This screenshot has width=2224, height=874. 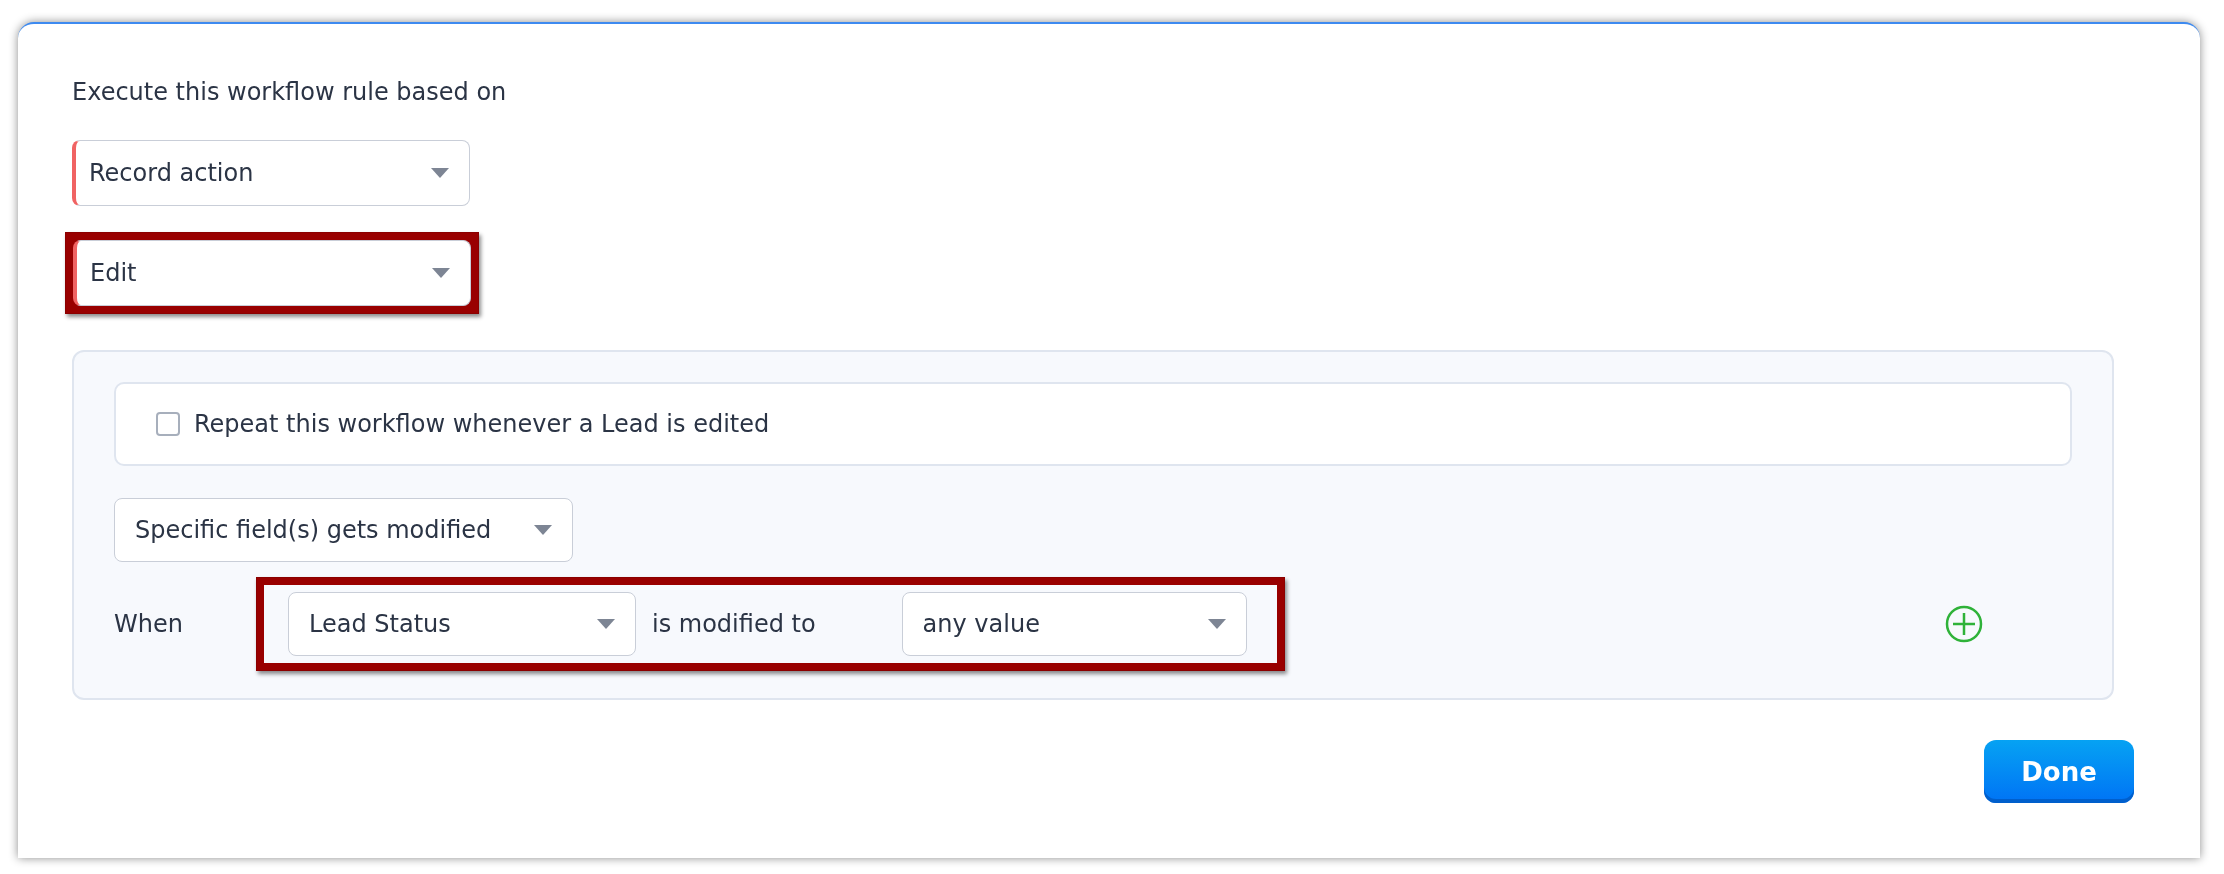 What do you see at coordinates (734, 624) in the screenshot?
I see `operator-text: is modified to` at bounding box center [734, 624].